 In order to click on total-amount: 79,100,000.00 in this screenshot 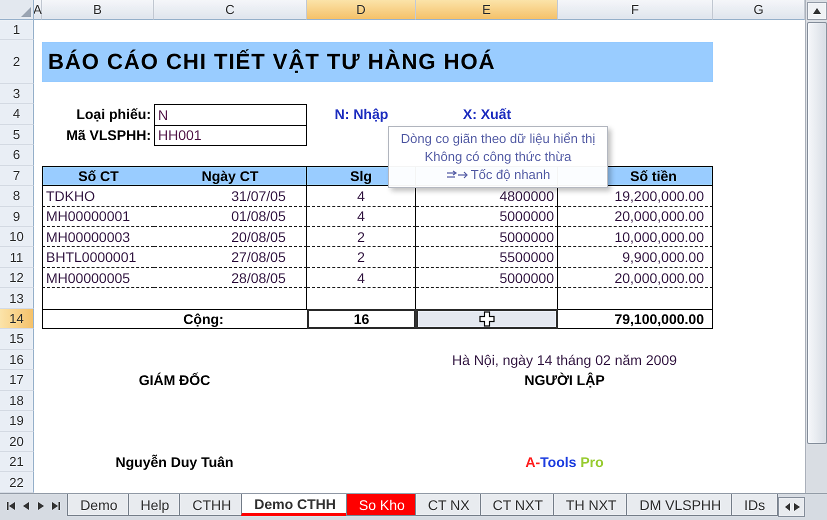, I will do `click(659, 319)`.